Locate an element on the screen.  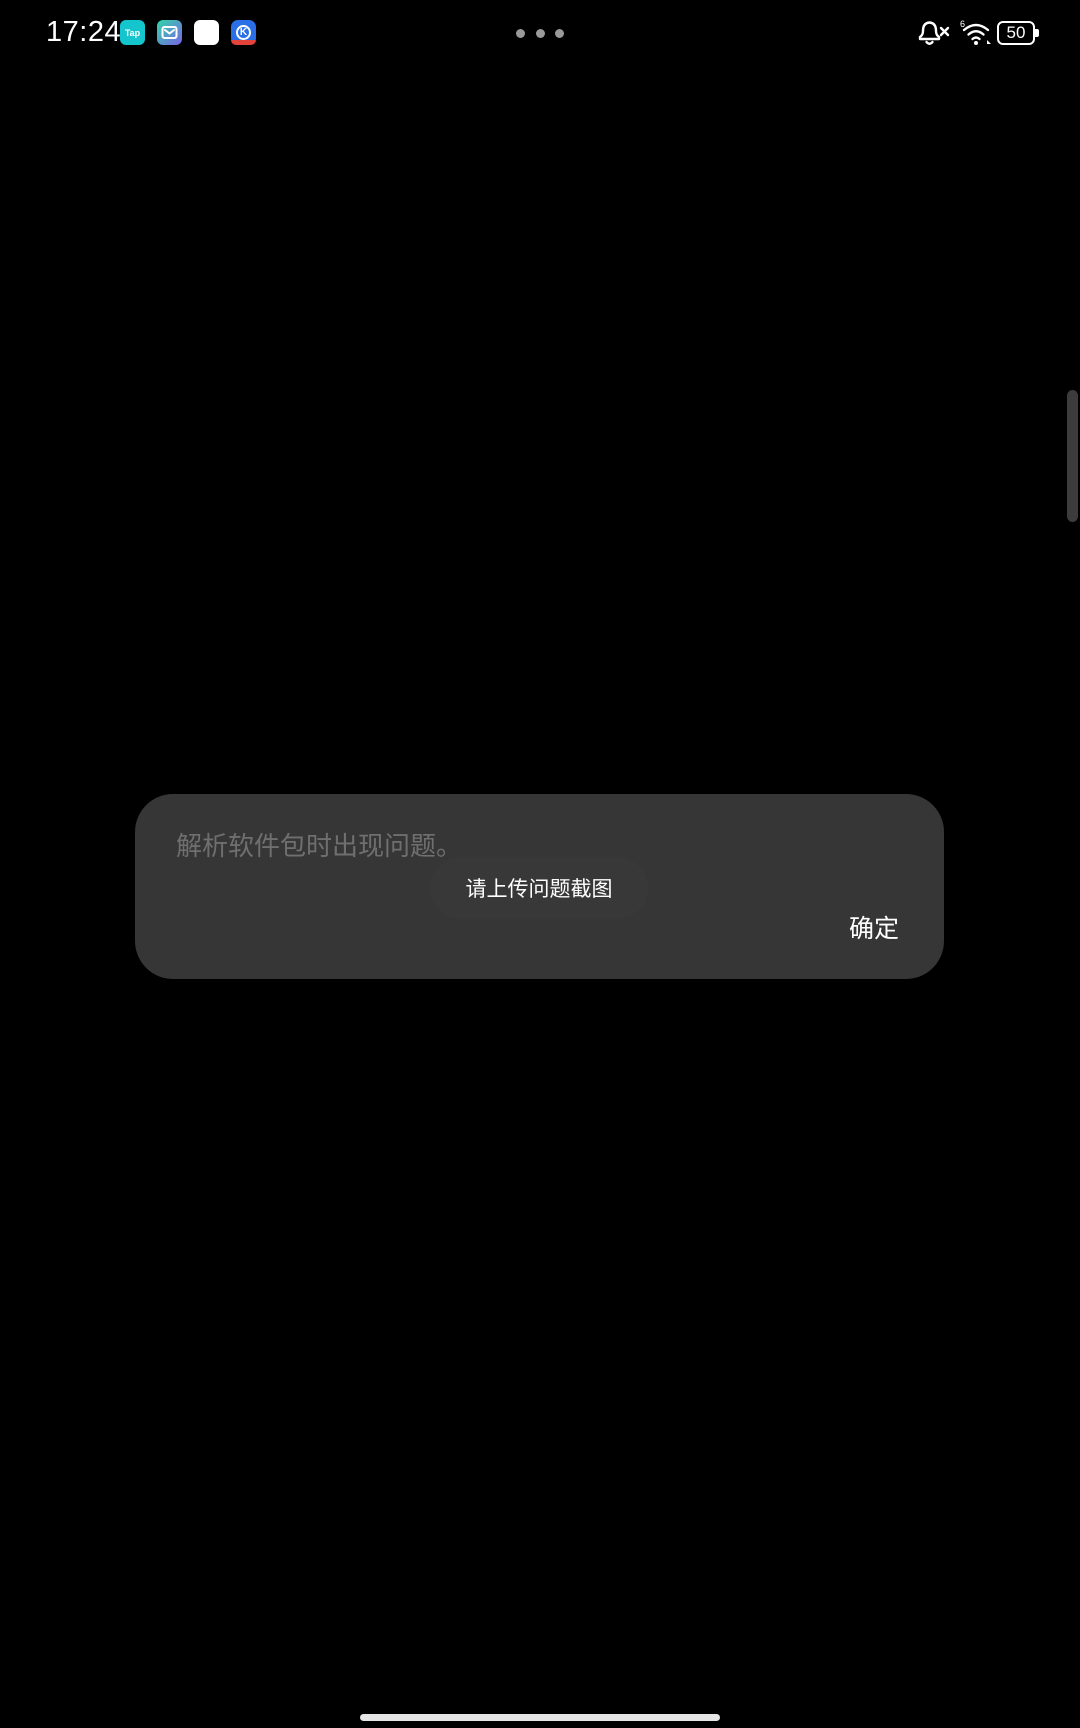
taptap-icon: Tap is located at coordinates (132, 32).